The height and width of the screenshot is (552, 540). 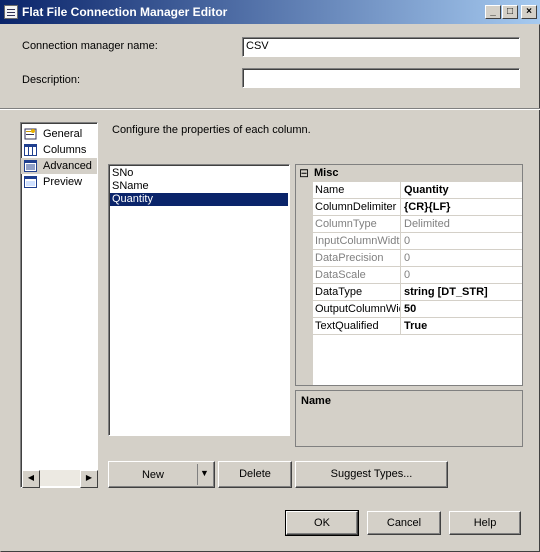 I want to click on app-icon, so click(x=11, y=12).